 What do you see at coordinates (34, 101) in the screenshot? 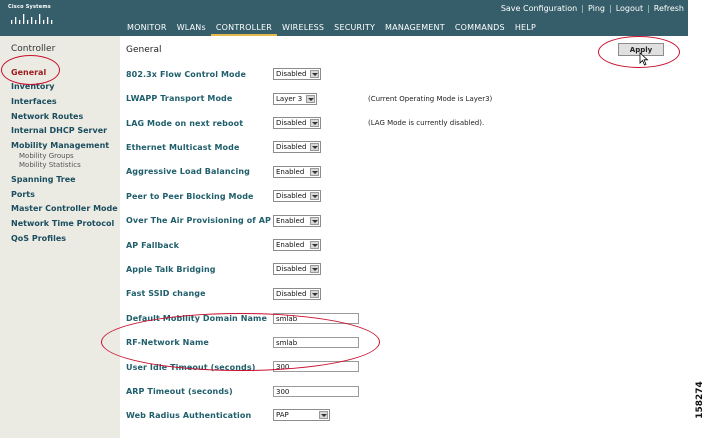
I see `sidebar-item-interfaces: Interfaces` at bounding box center [34, 101].